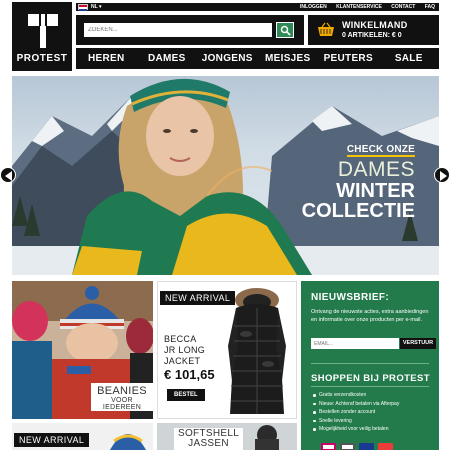  I want to click on arrow-right-icon, so click(443, 176).